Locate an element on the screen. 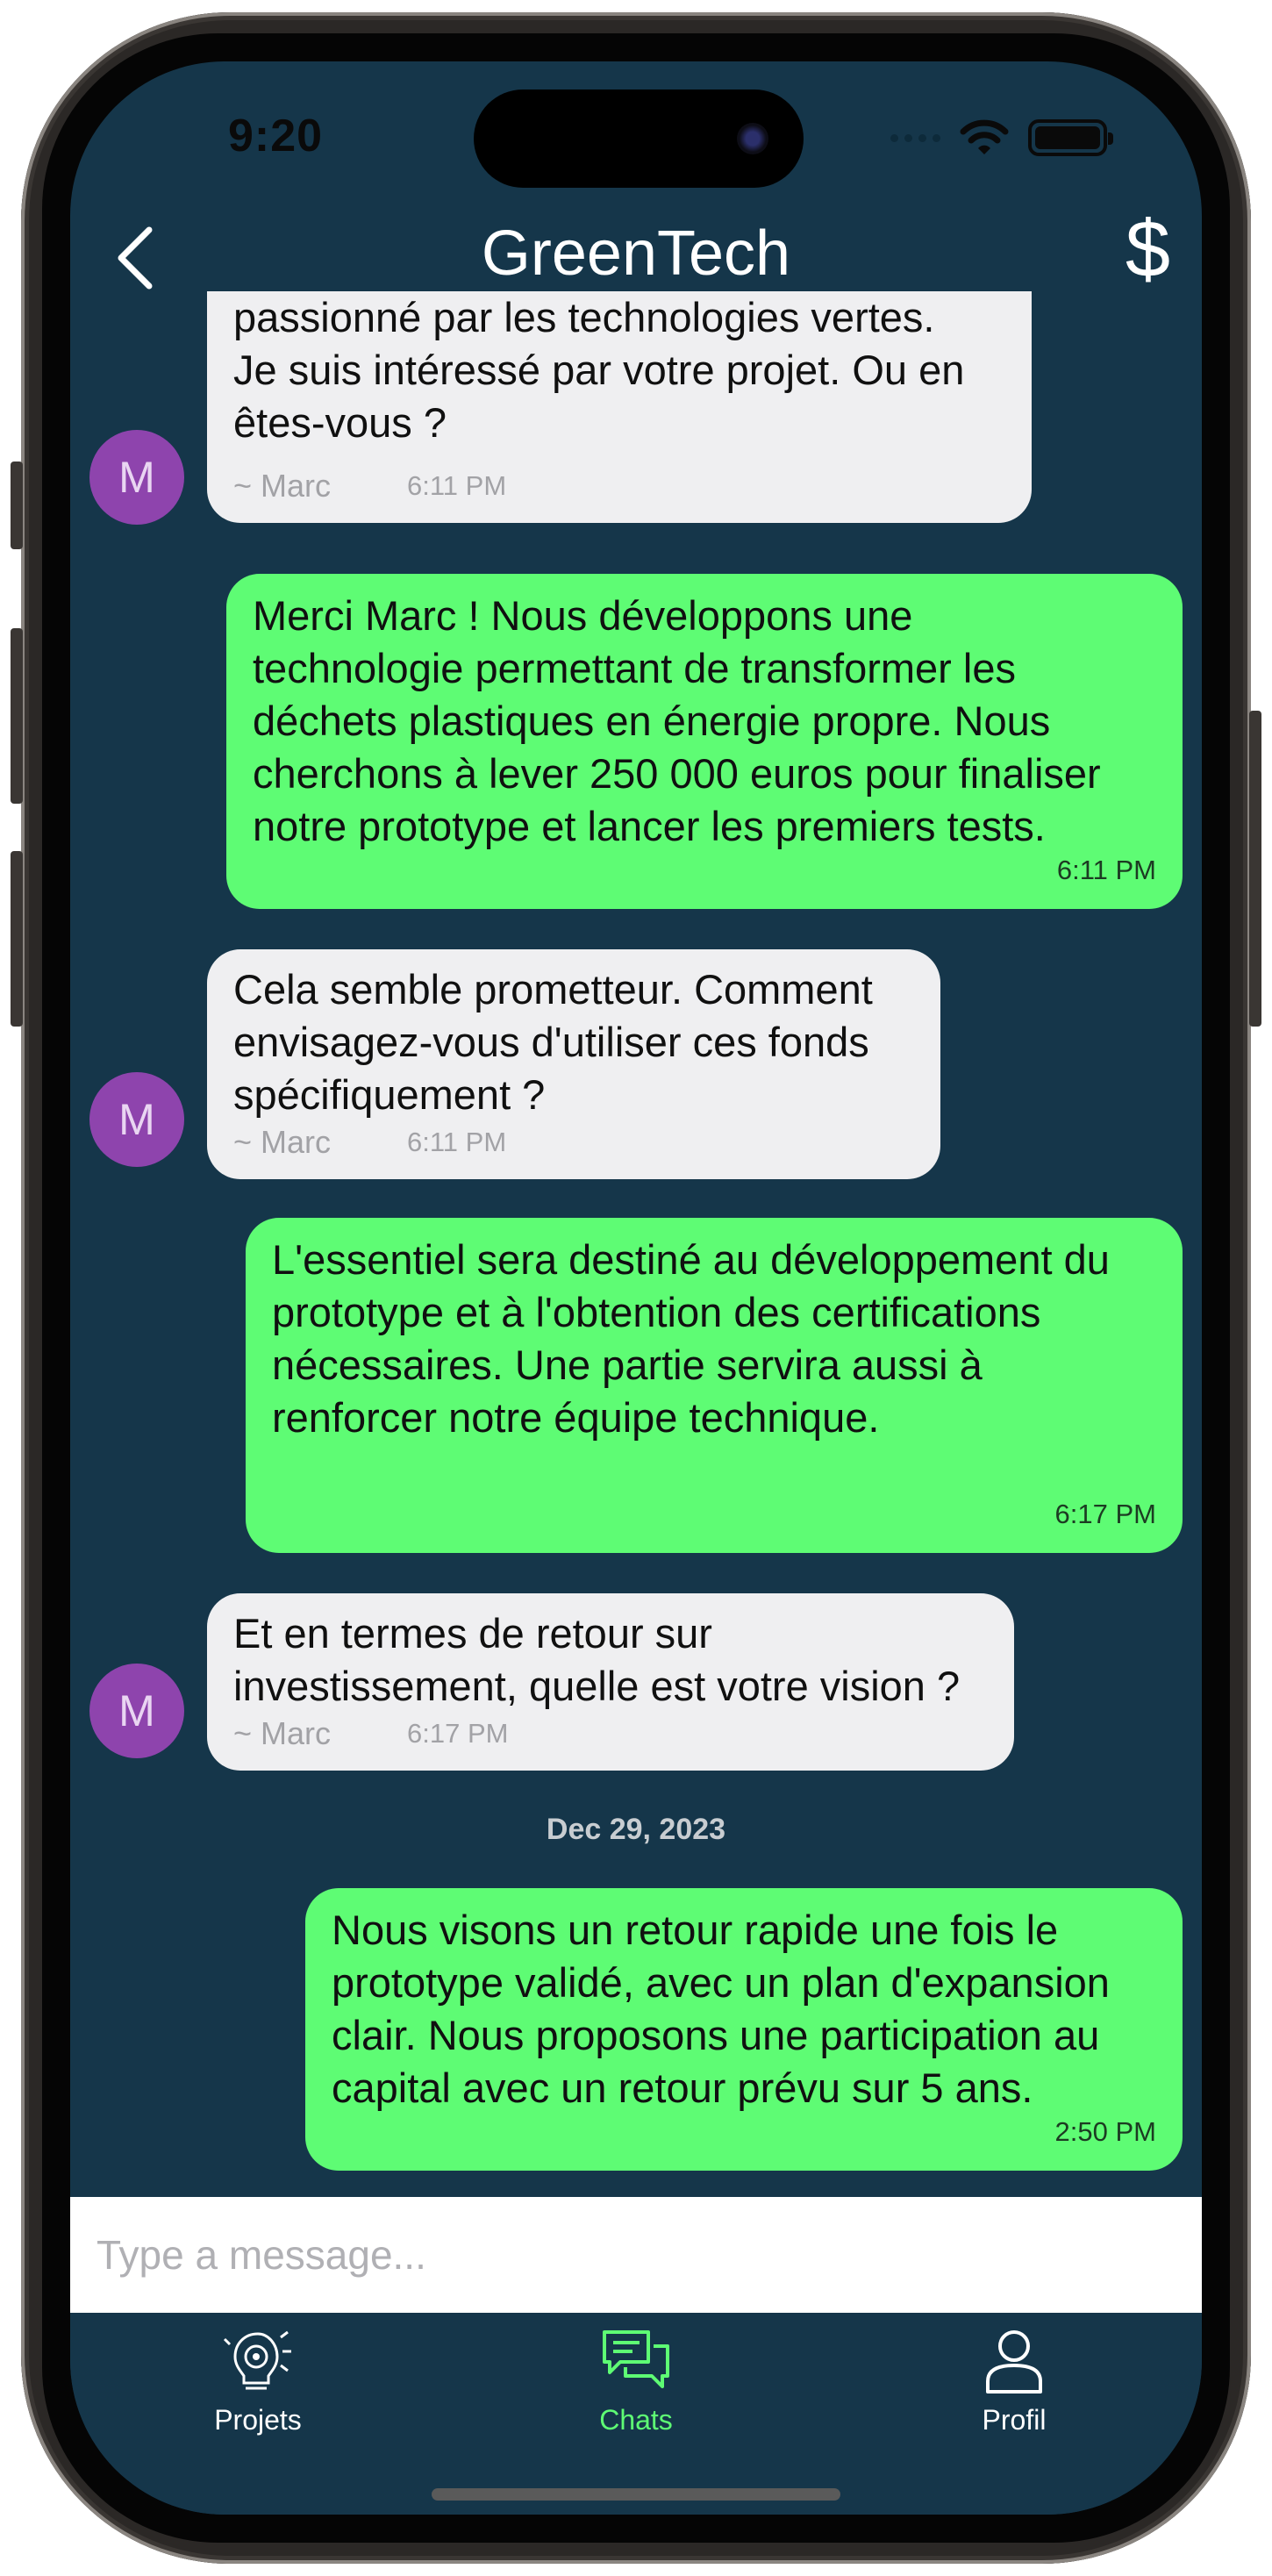  date-separator: Dec 29, 2023 is located at coordinates (636, 1829).